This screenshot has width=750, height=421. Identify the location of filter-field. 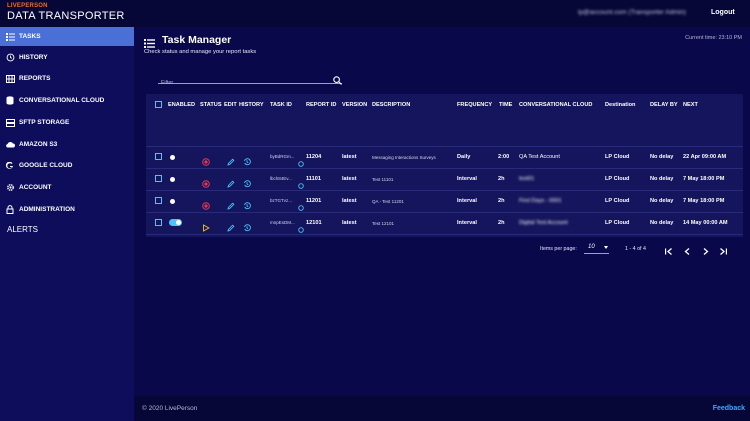
(250, 80).